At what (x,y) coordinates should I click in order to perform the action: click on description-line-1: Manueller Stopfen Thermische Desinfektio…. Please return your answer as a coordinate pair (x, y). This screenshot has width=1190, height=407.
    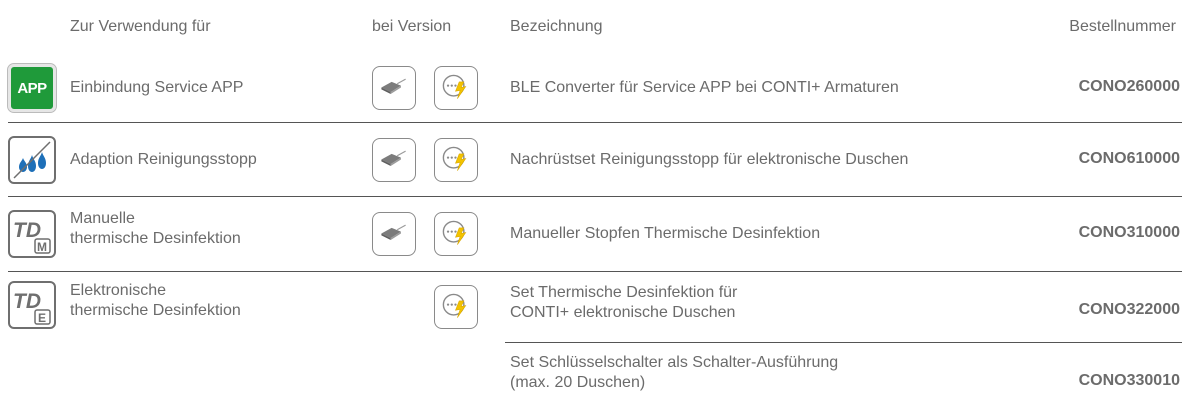
    Looking at the image, I should click on (665, 233).